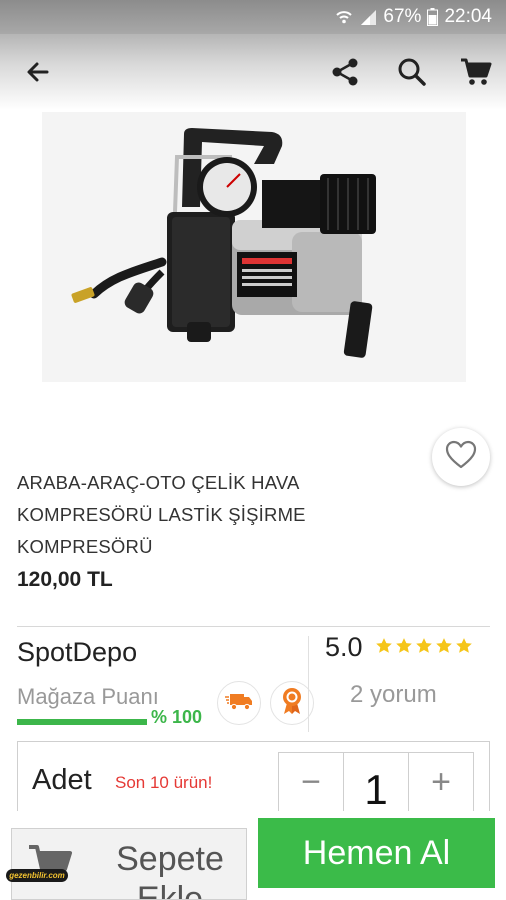 The width and height of the screenshot is (506, 900). Describe the element at coordinates (85, 546) in the screenshot. I see `product-title-line: KOMPRESÖRÜ` at that location.